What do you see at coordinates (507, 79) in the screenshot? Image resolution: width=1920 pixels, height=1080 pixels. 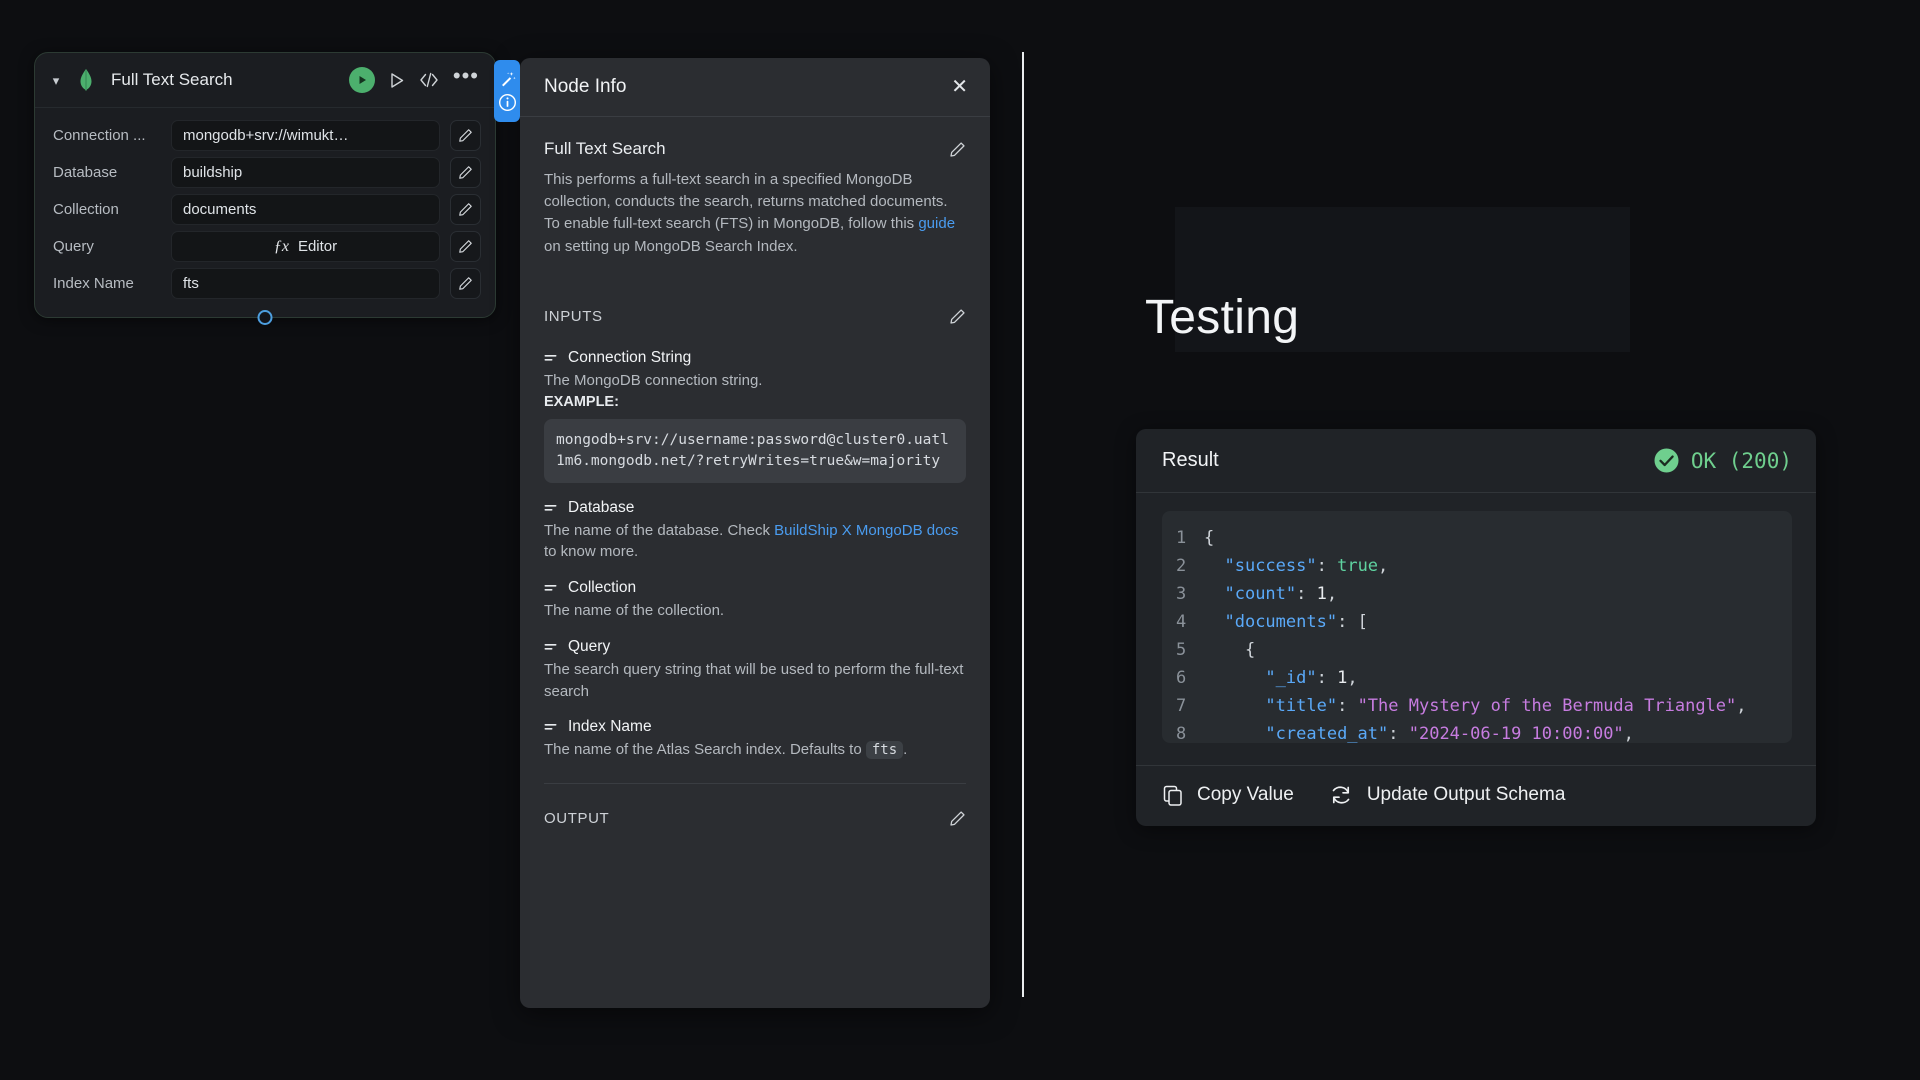 I see `magic-wand-icon` at bounding box center [507, 79].